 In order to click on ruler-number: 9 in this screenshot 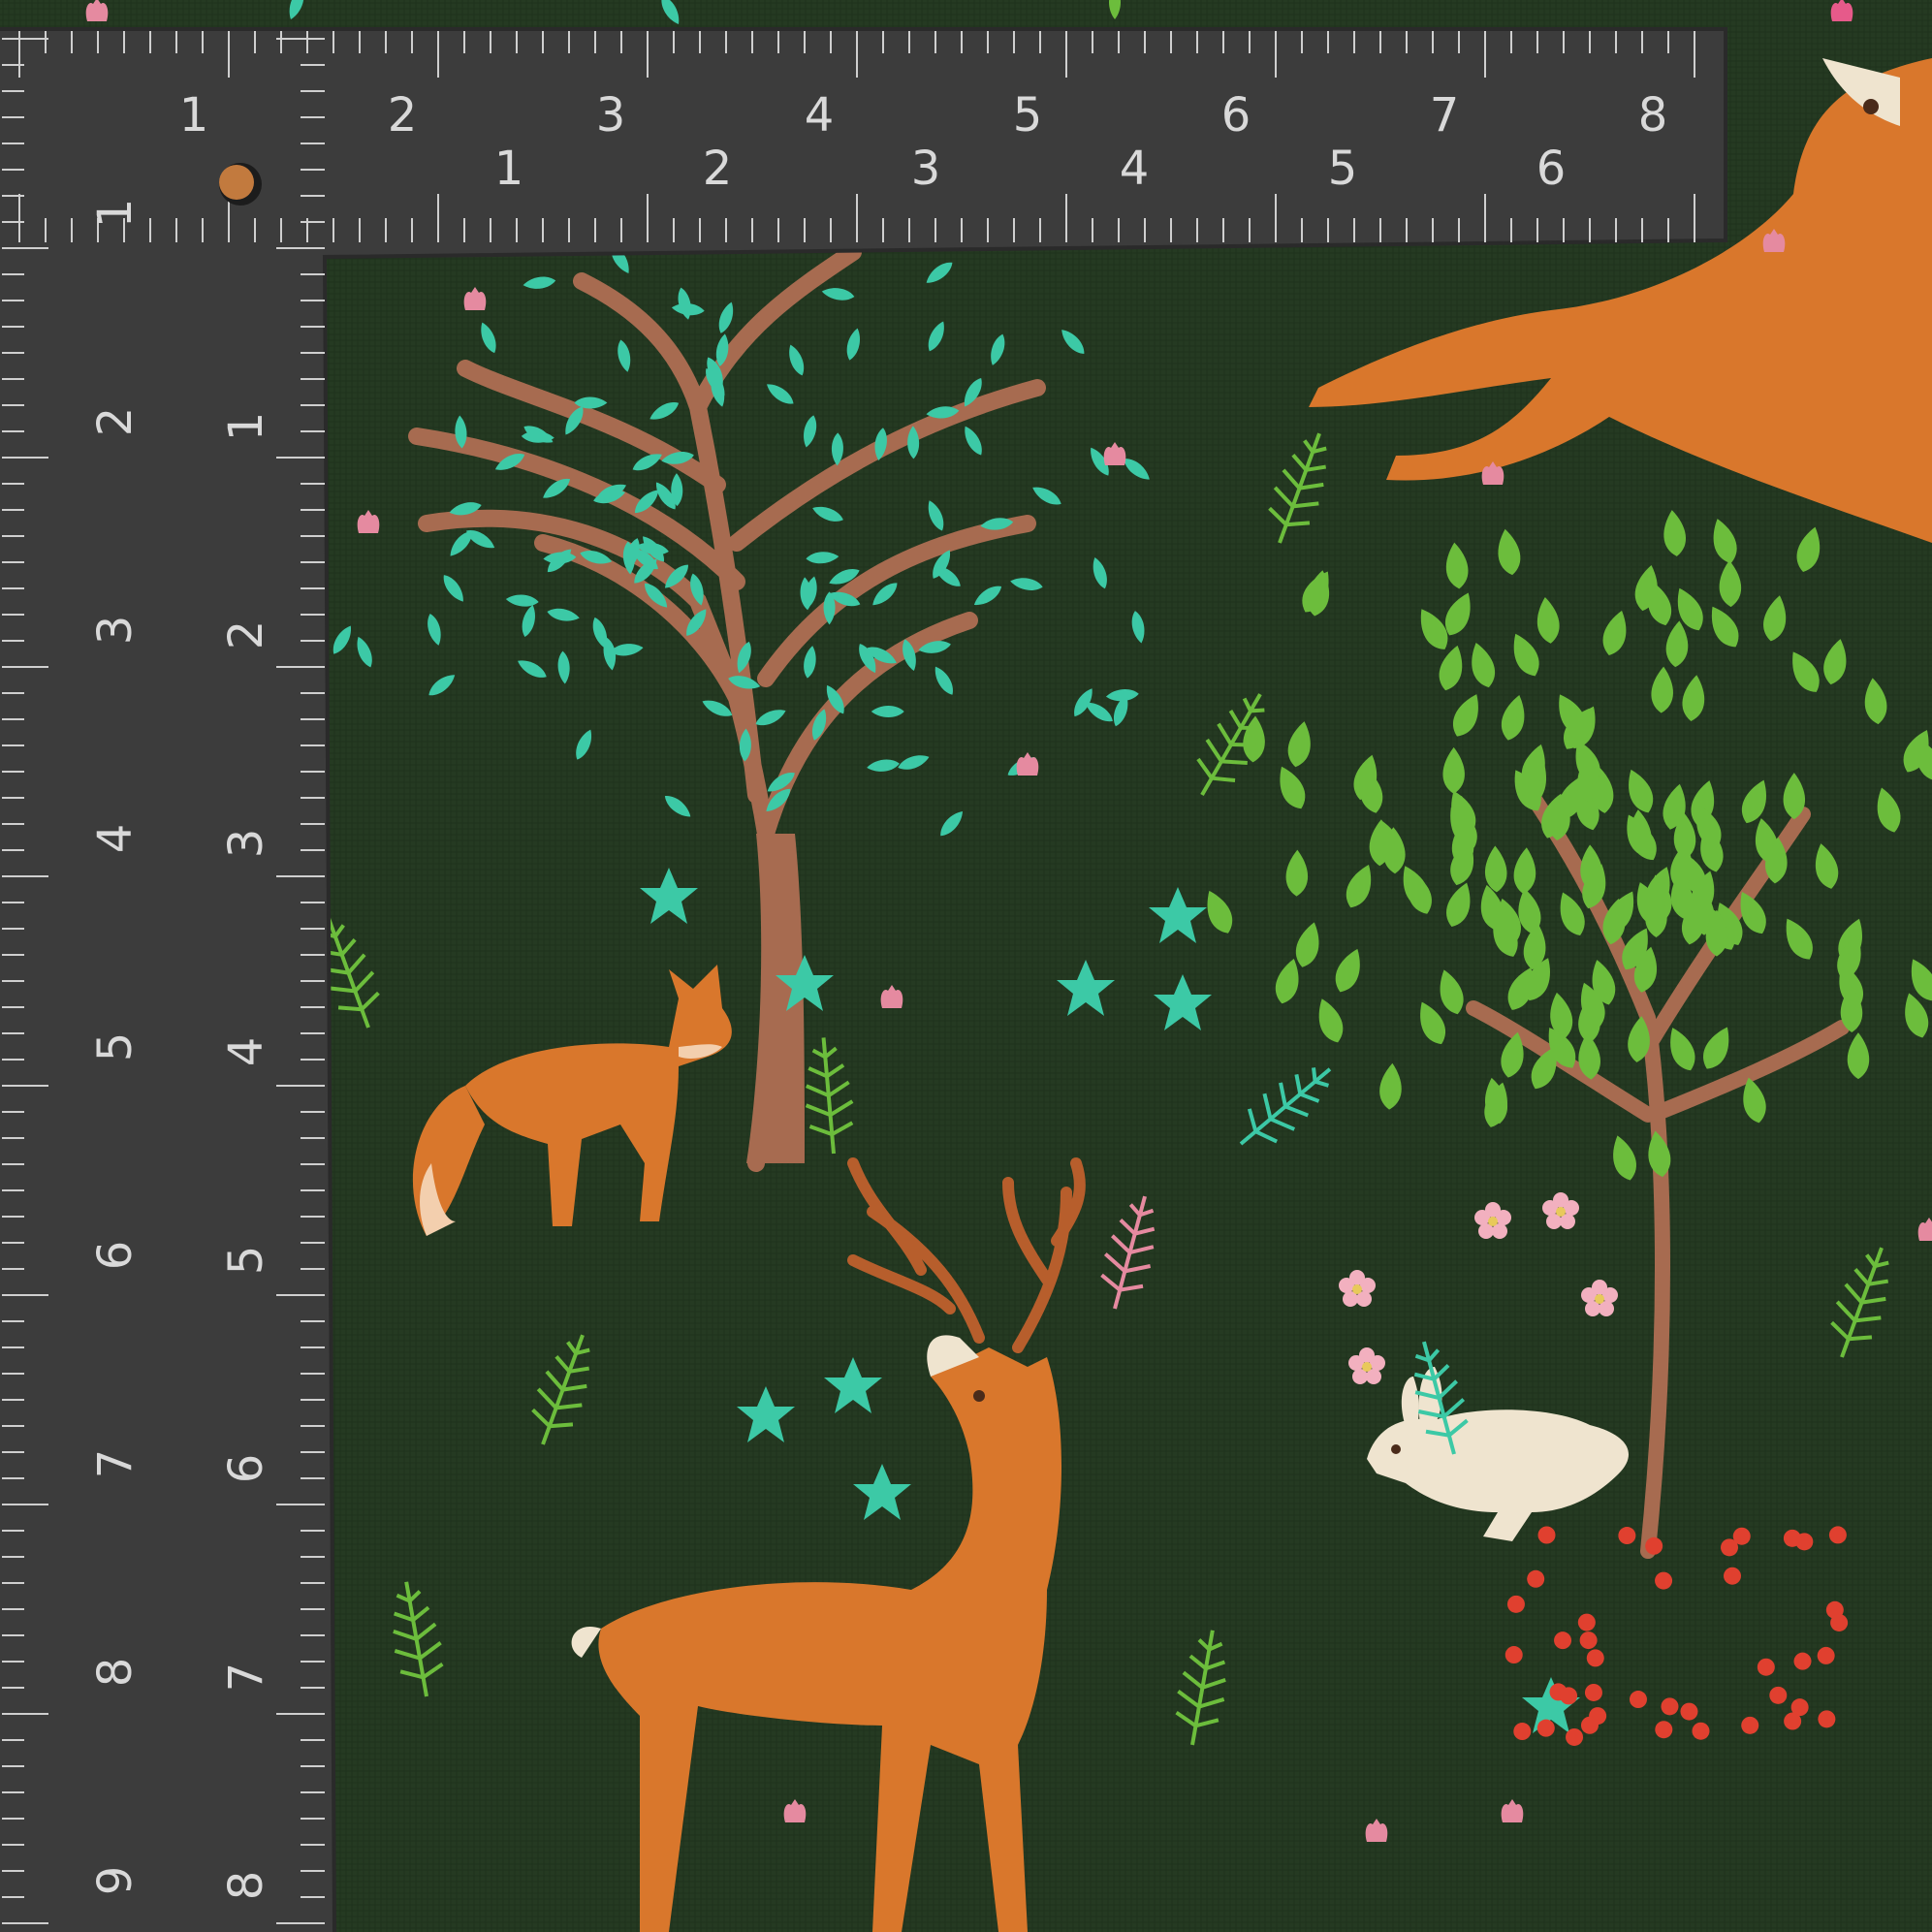, I will do `click(115, 1881)`.